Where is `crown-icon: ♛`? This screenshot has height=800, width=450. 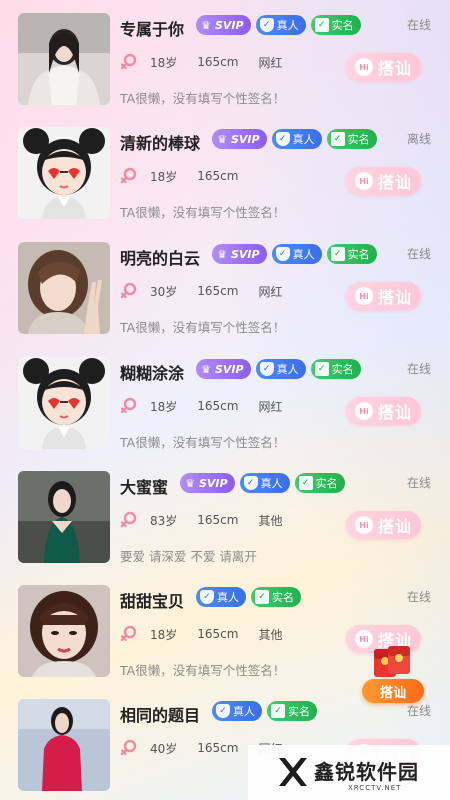
crown-icon: ♛ is located at coordinates (206, 369).